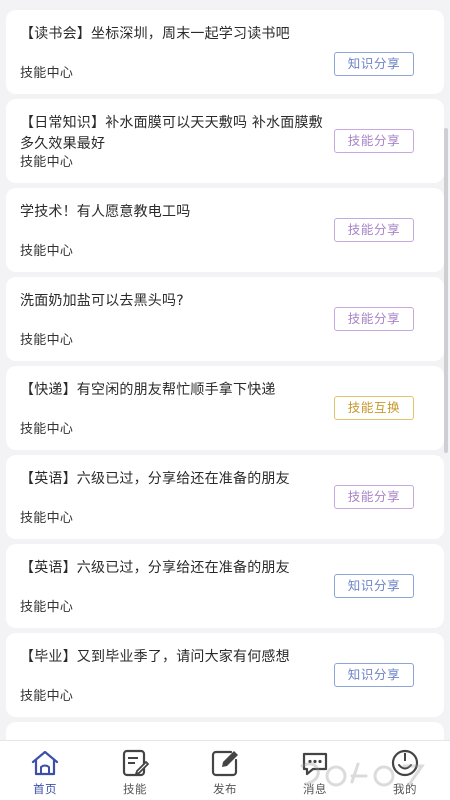  I want to click on post-title: 【快递】有空闲的朋友帮忙顺手拿下快递, so click(148, 390).